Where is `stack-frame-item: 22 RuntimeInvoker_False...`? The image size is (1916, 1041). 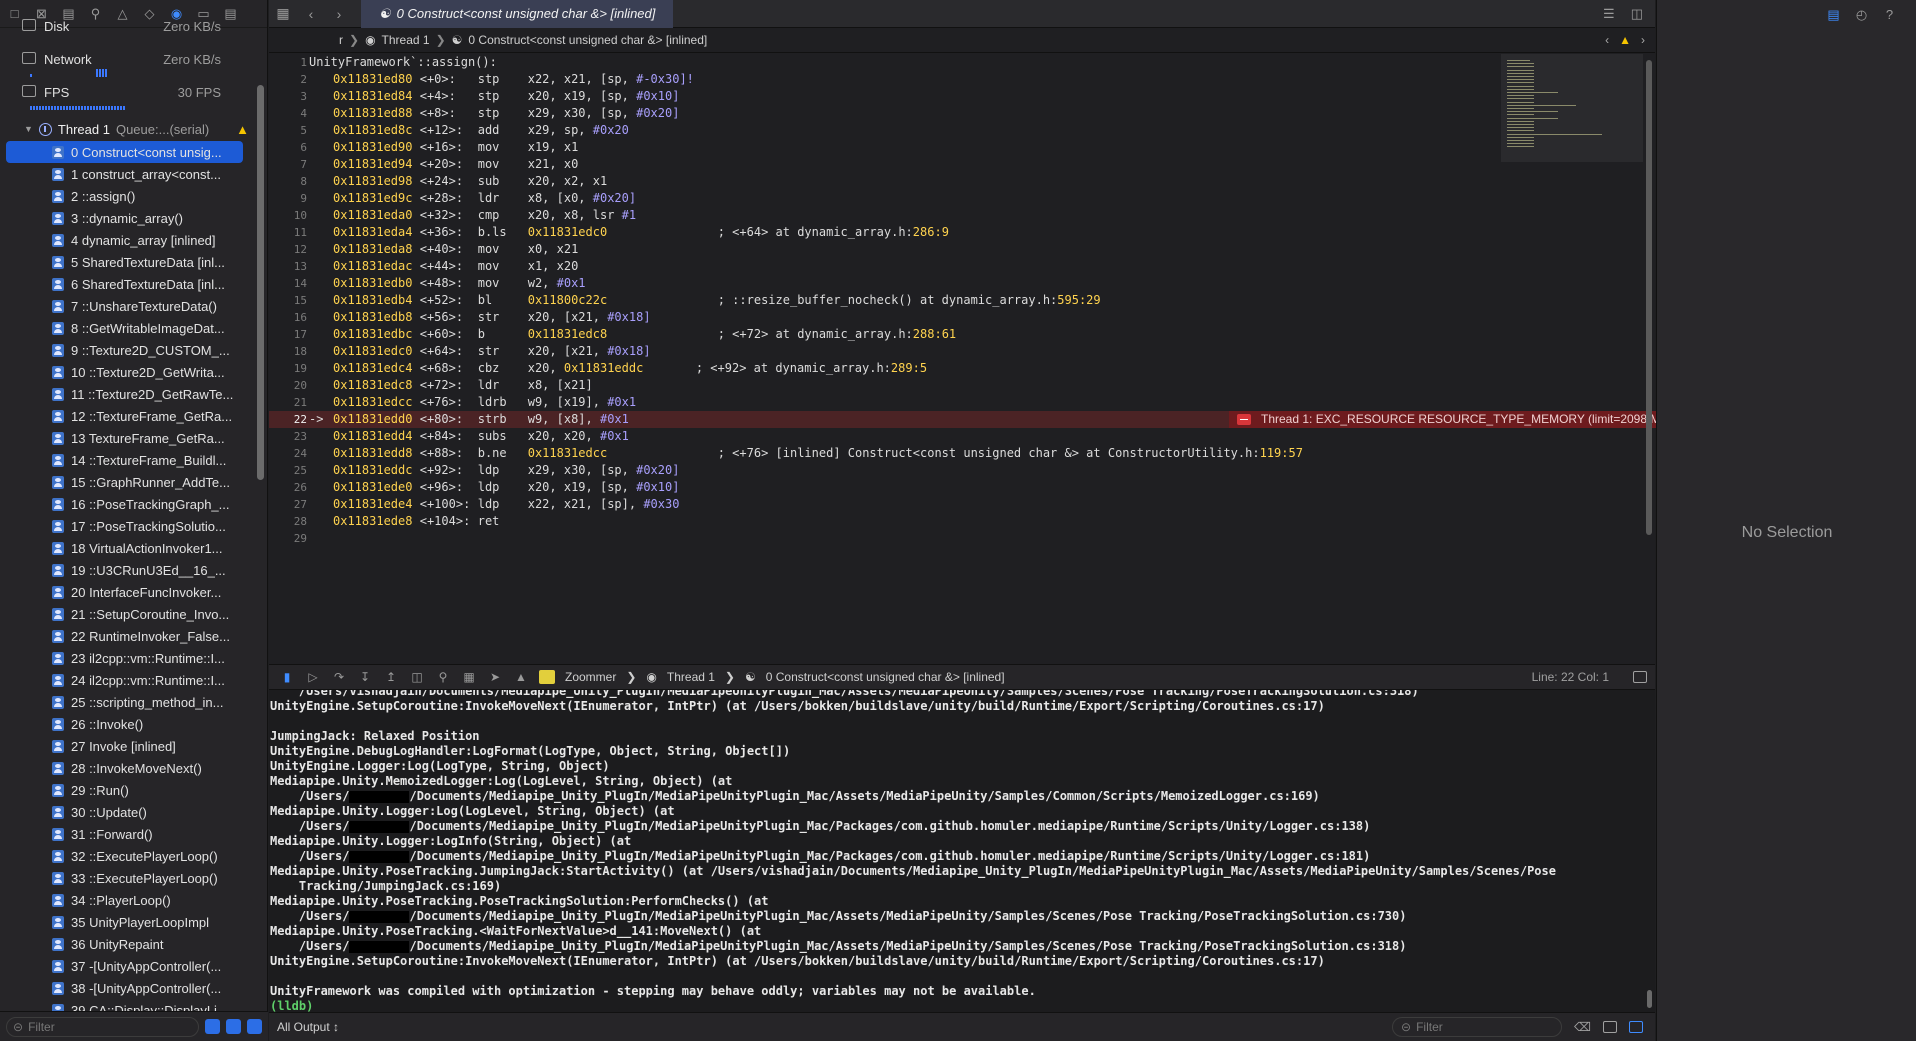 stack-frame-item: 22 RuntimeInvoker_False... is located at coordinates (127, 636).